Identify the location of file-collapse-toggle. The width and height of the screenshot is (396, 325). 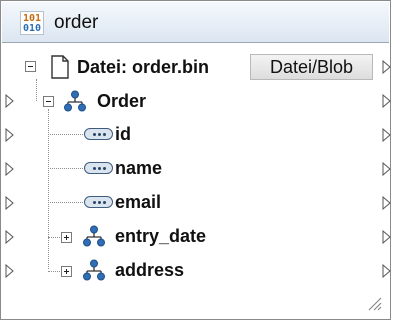
(30, 66).